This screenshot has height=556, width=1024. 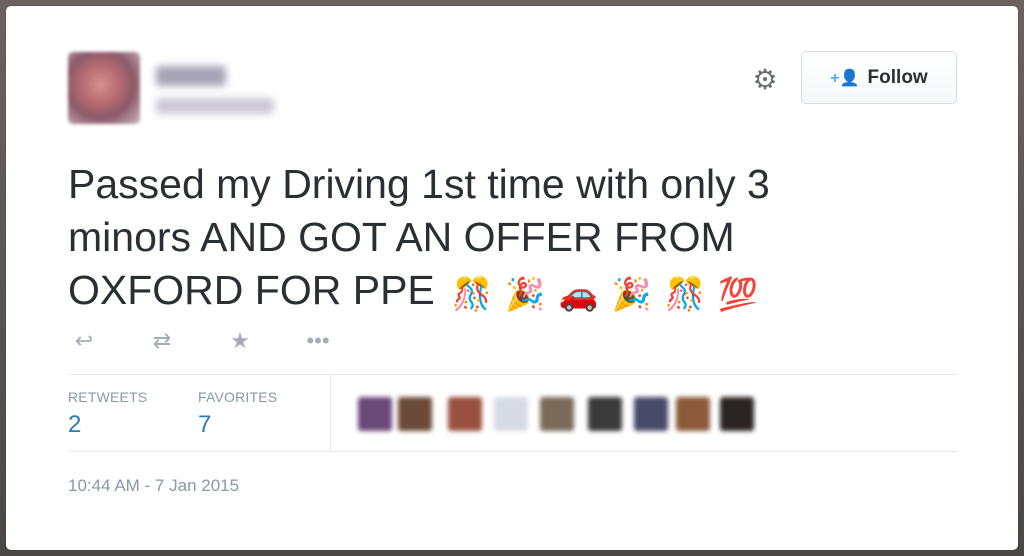 I want to click on favorite-icon: ★, so click(x=240, y=341).